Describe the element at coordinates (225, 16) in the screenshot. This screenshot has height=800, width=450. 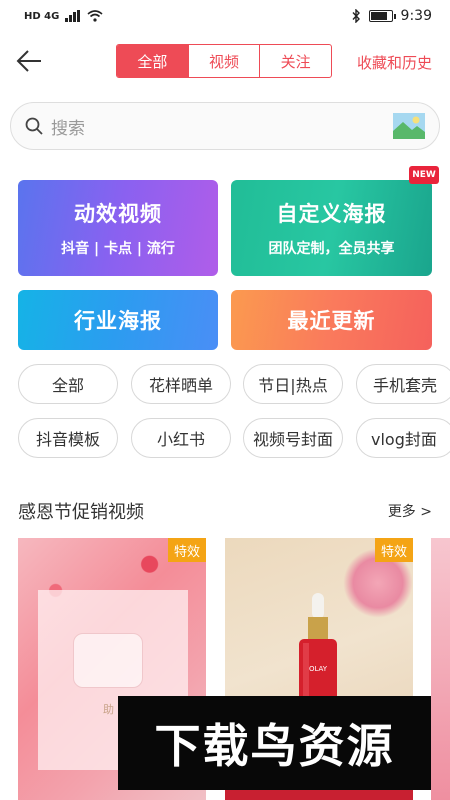
I see `status-bar: HD 4G 9:39` at that location.